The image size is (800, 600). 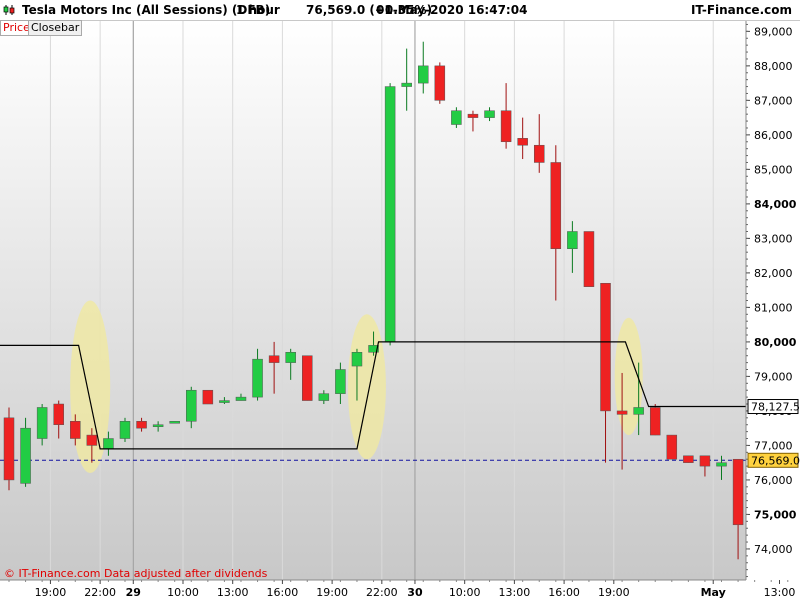 What do you see at coordinates (55, 28) in the screenshot?
I see `tab-closebar: Closebar` at bounding box center [55, 28].